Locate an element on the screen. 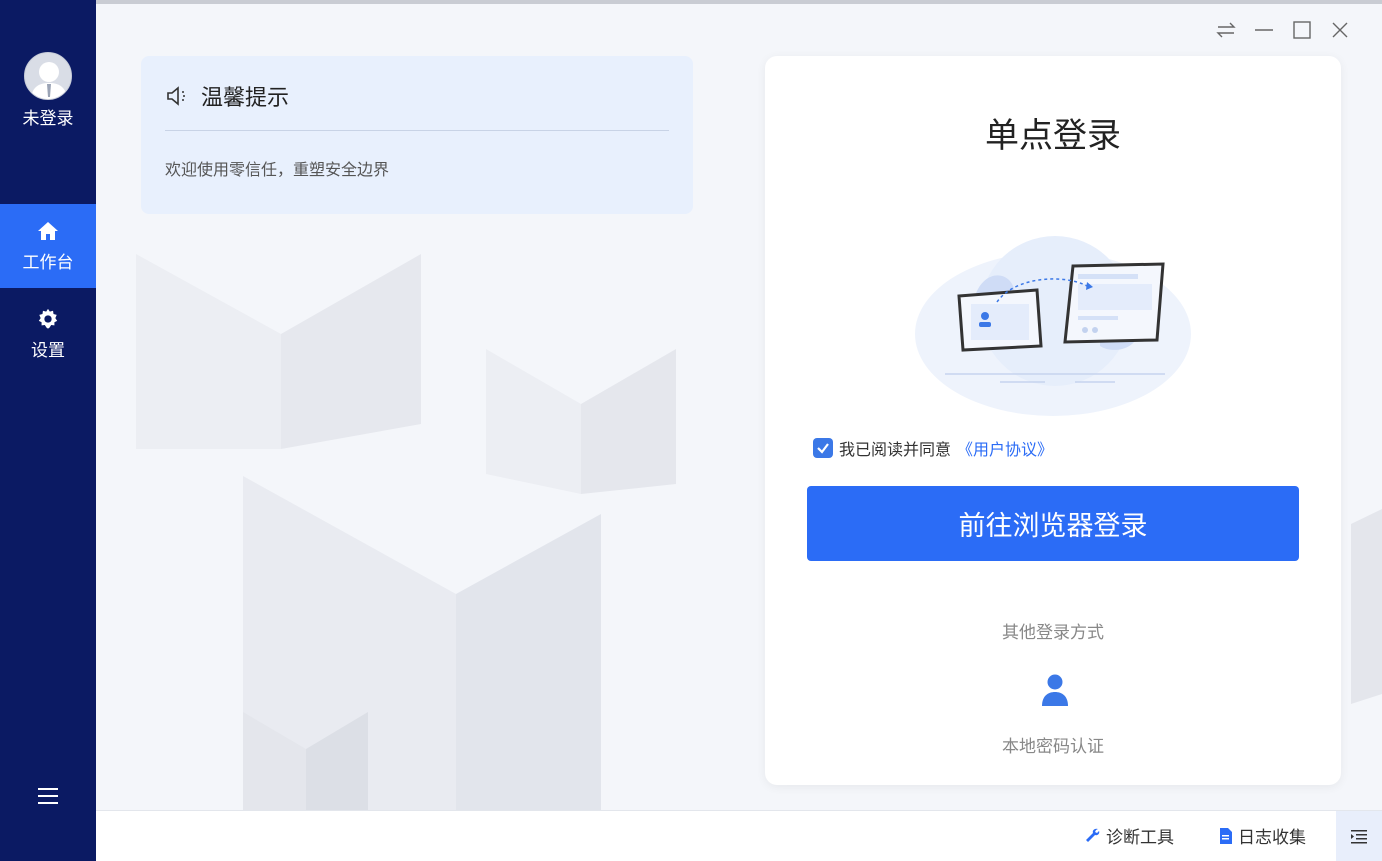 The image size is (1382, 861). avatar is located at coordinates (48, 76).